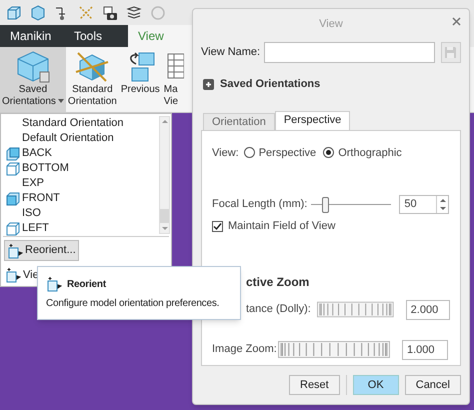  Describe the element at coordinates (260, 204) in the screenshot. I see `focal-length-label: Focal Length (mm):` at that location.